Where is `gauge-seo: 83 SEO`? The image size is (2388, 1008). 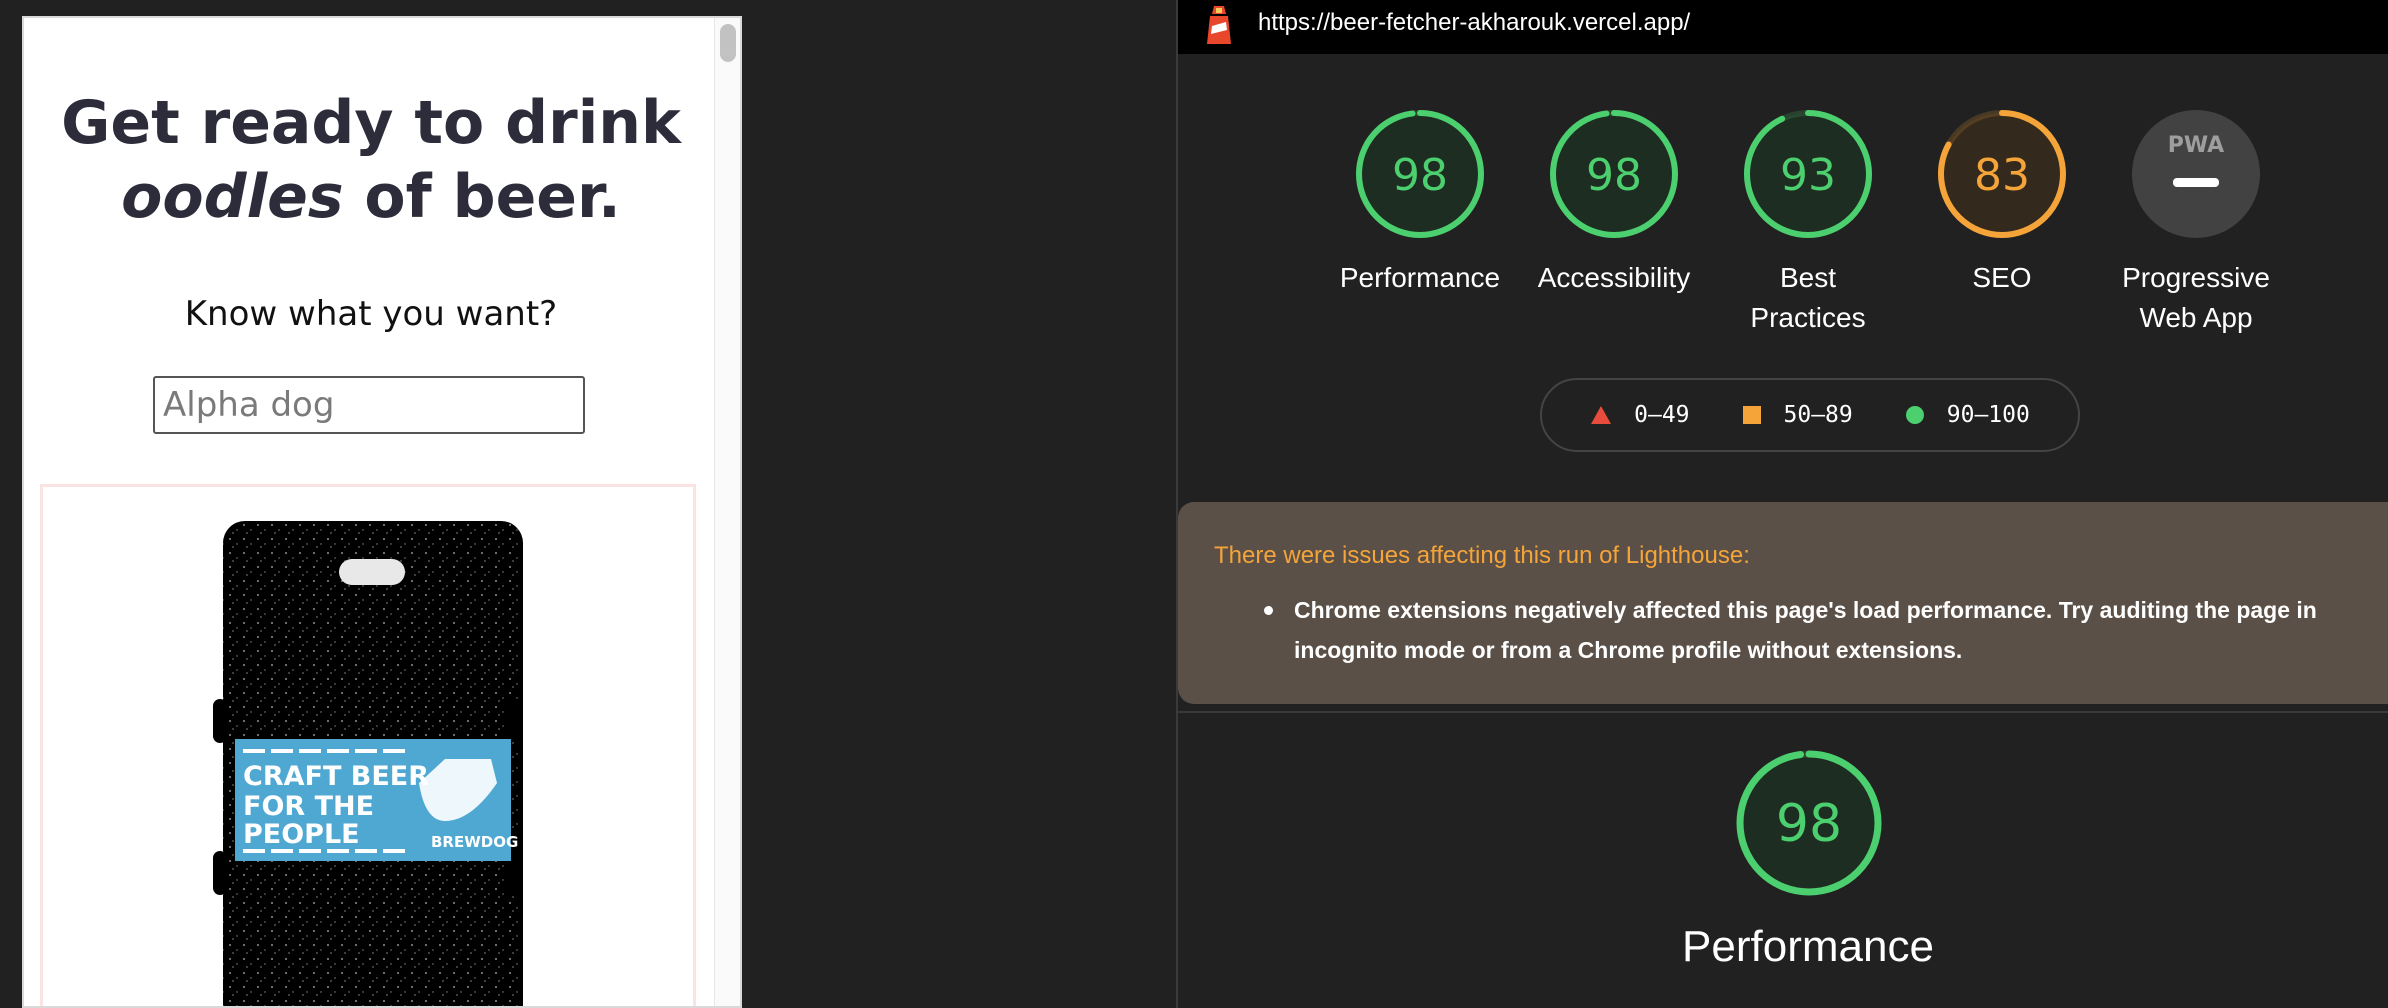
gauge-seo: 83 SEO is located at coordinates (2002, 203).